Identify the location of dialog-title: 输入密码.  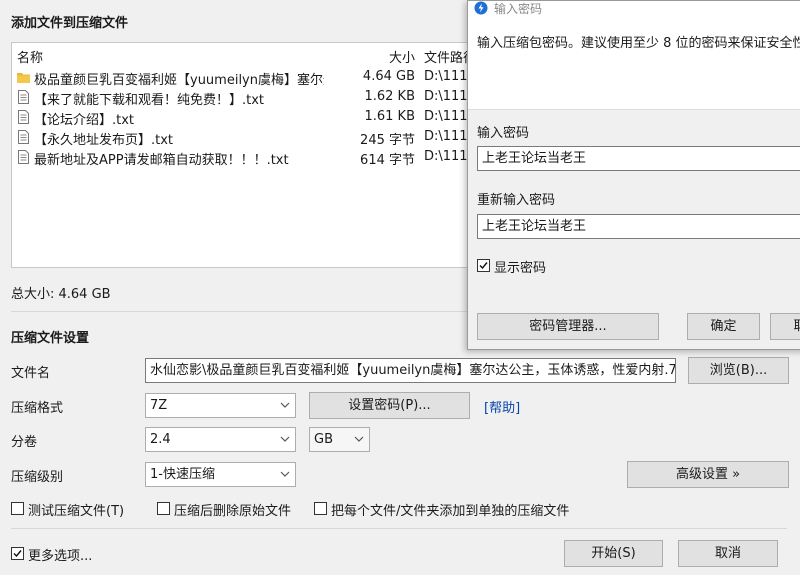
(518, 9).